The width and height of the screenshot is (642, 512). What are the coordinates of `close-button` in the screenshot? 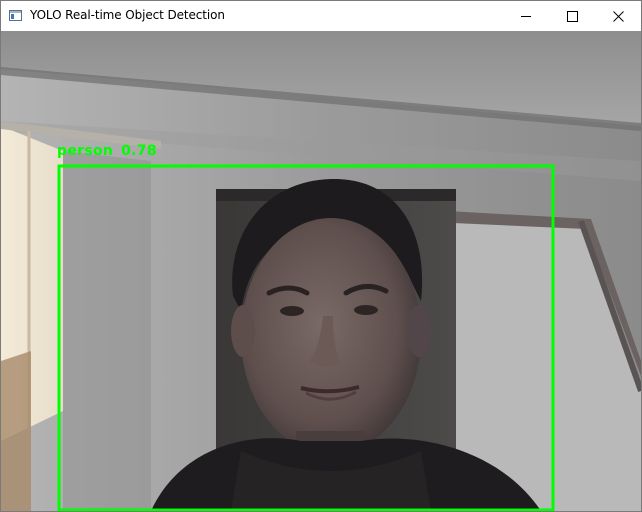 It's located at (618, 16).